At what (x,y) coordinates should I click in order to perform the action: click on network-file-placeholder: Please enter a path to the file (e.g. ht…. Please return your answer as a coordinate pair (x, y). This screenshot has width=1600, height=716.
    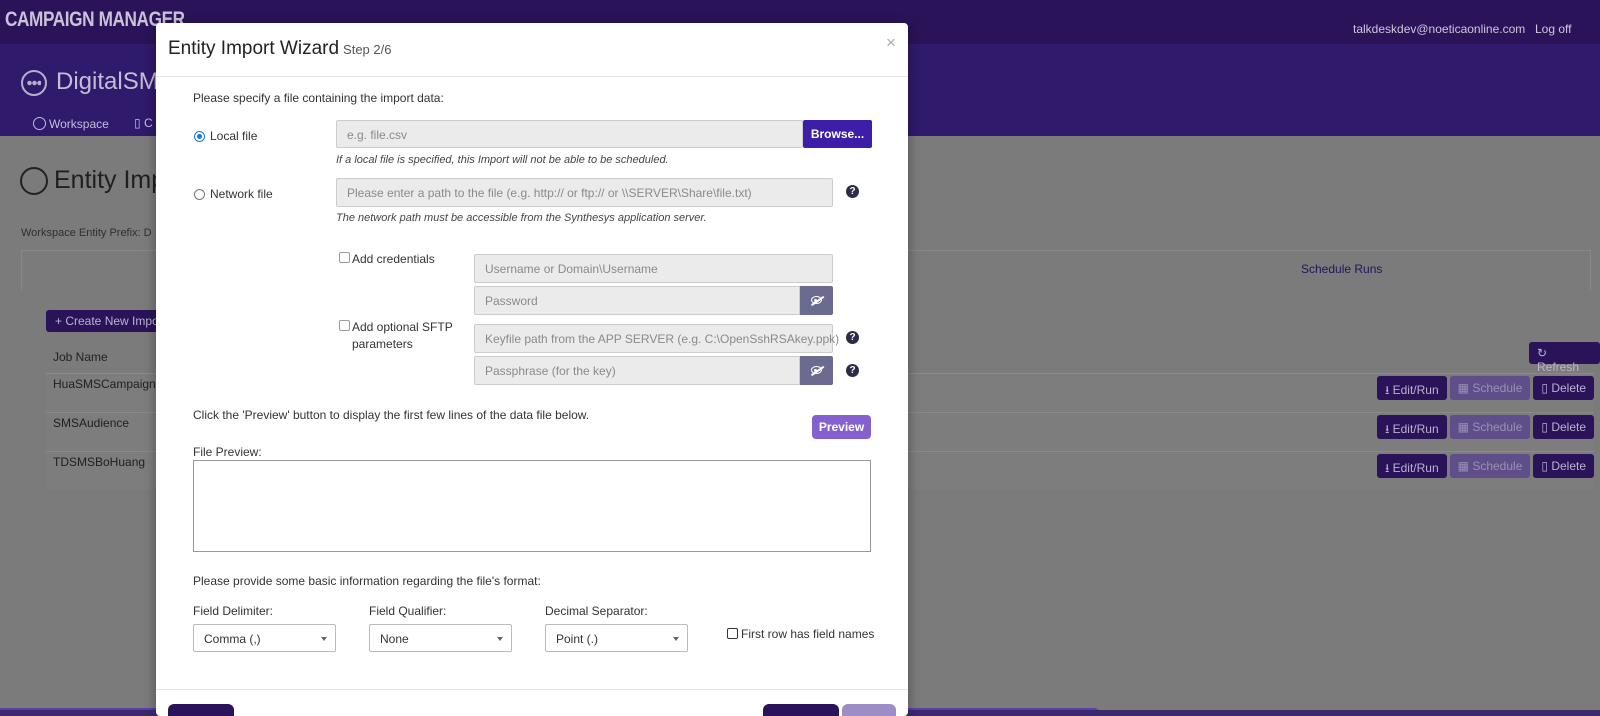
    Looking at the image, I should click on (549, 193).